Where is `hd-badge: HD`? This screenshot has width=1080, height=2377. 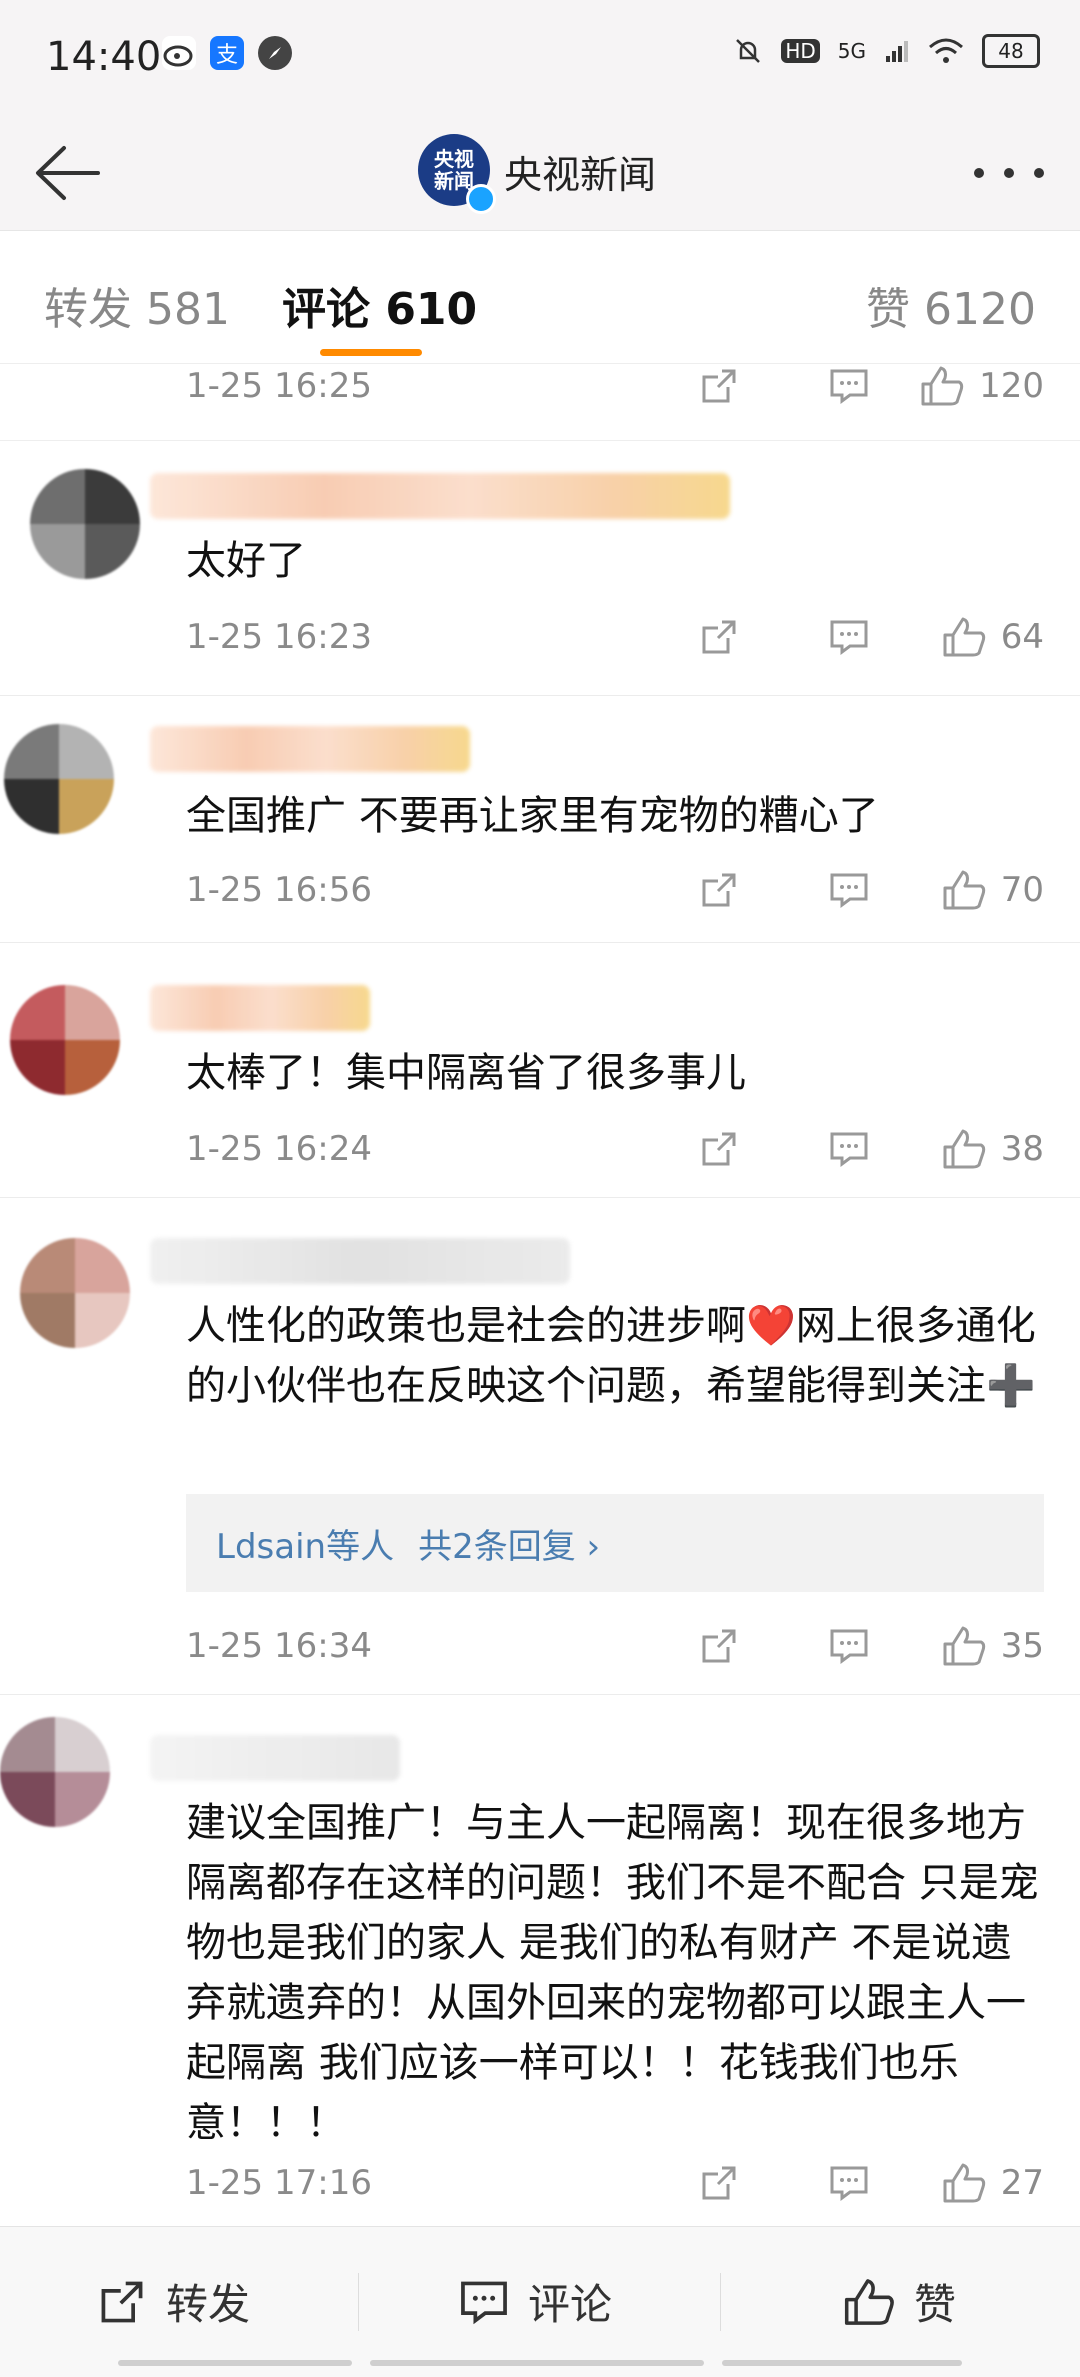
hd-badge: HD is located at coordinates (800, 51).